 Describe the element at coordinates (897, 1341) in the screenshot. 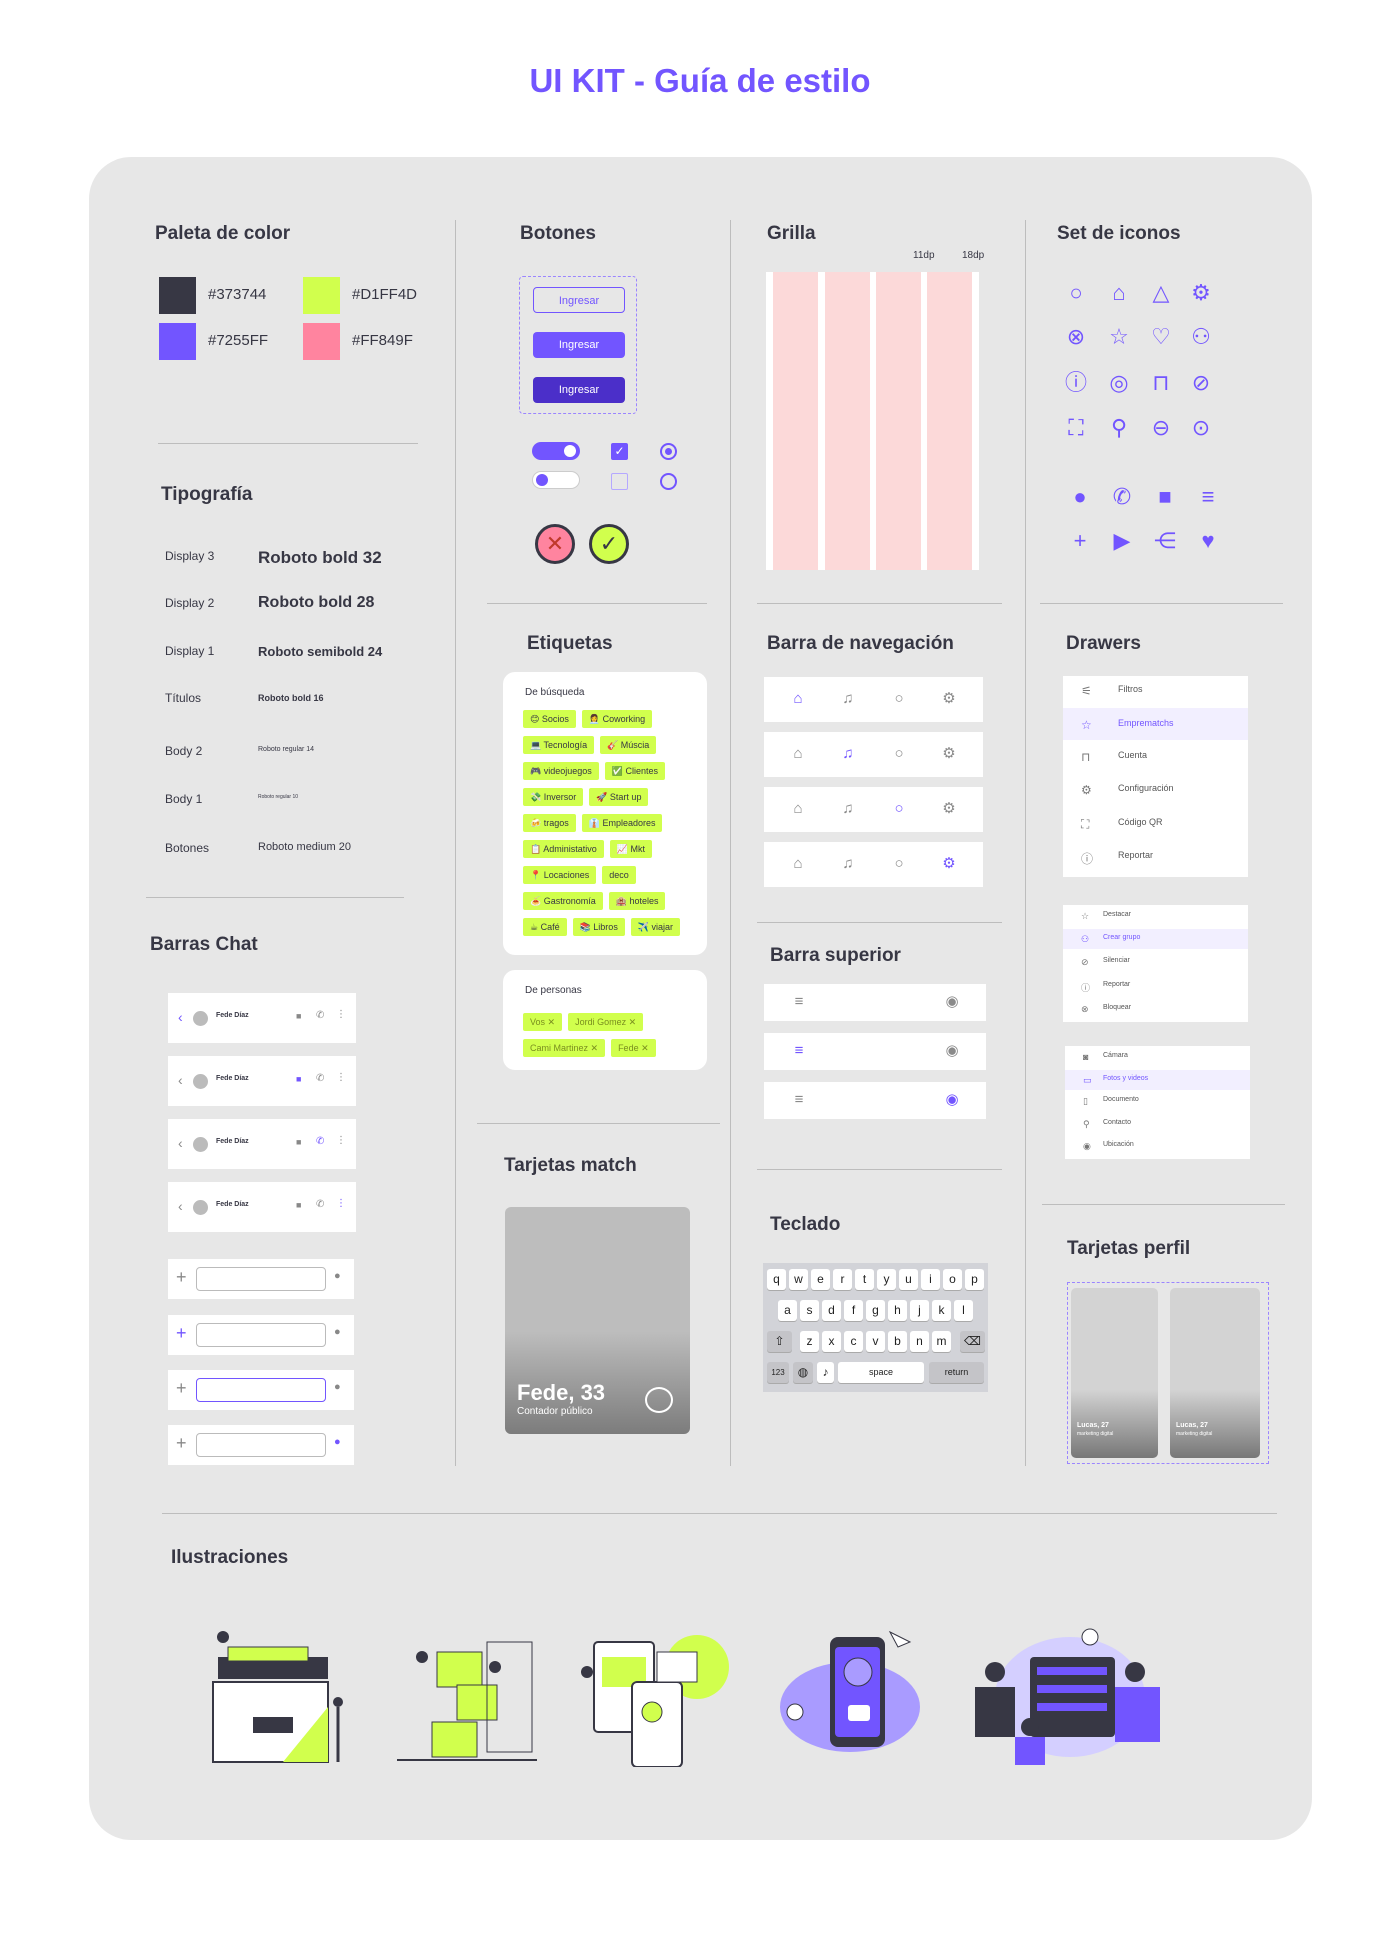

I see `letter-key: b` at that location.